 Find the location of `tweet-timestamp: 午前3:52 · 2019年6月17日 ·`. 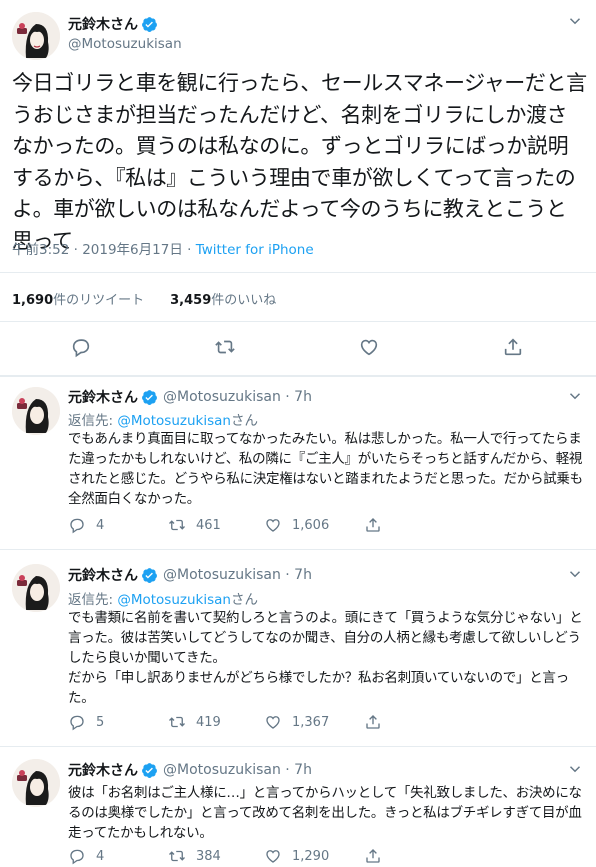

tweet-timestamp: 午前3:52 · 2019年6月17日 · is located at coordinates (104, 250).